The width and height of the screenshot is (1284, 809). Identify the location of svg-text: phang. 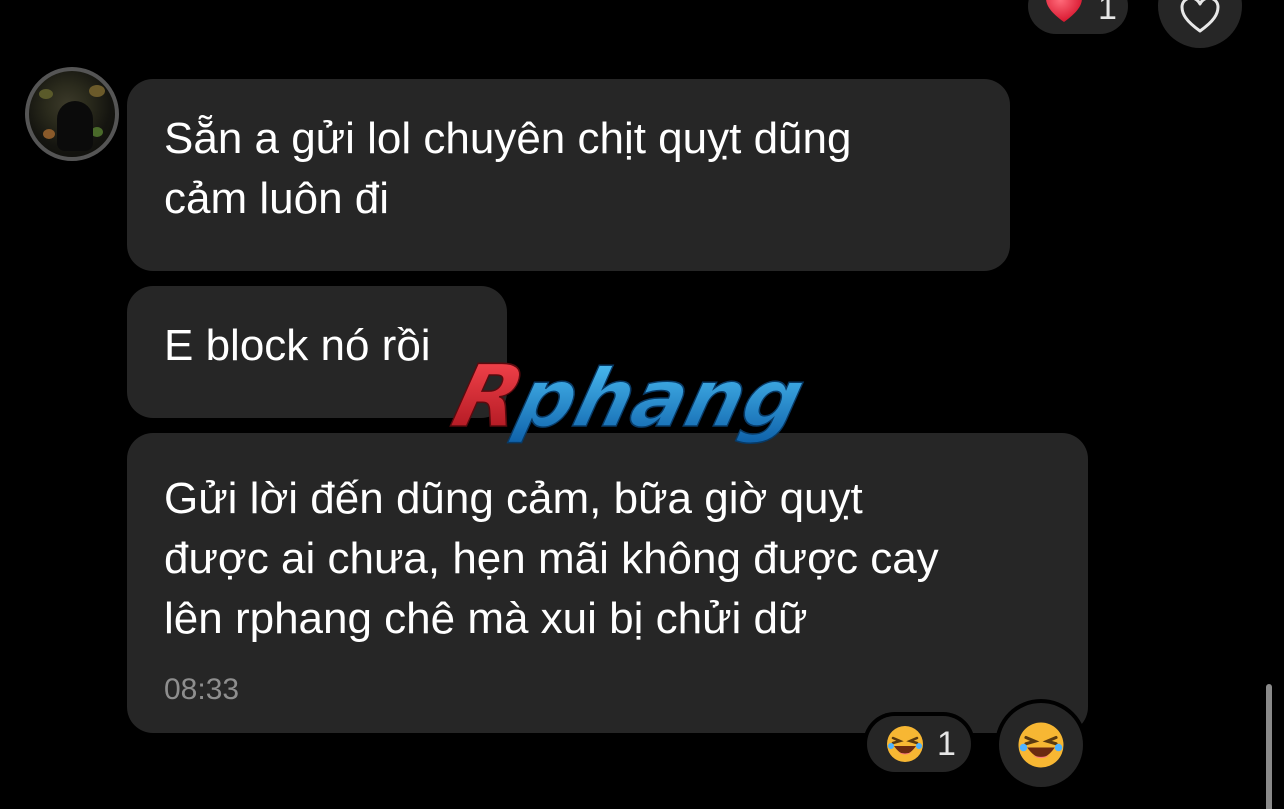
(660, 399).